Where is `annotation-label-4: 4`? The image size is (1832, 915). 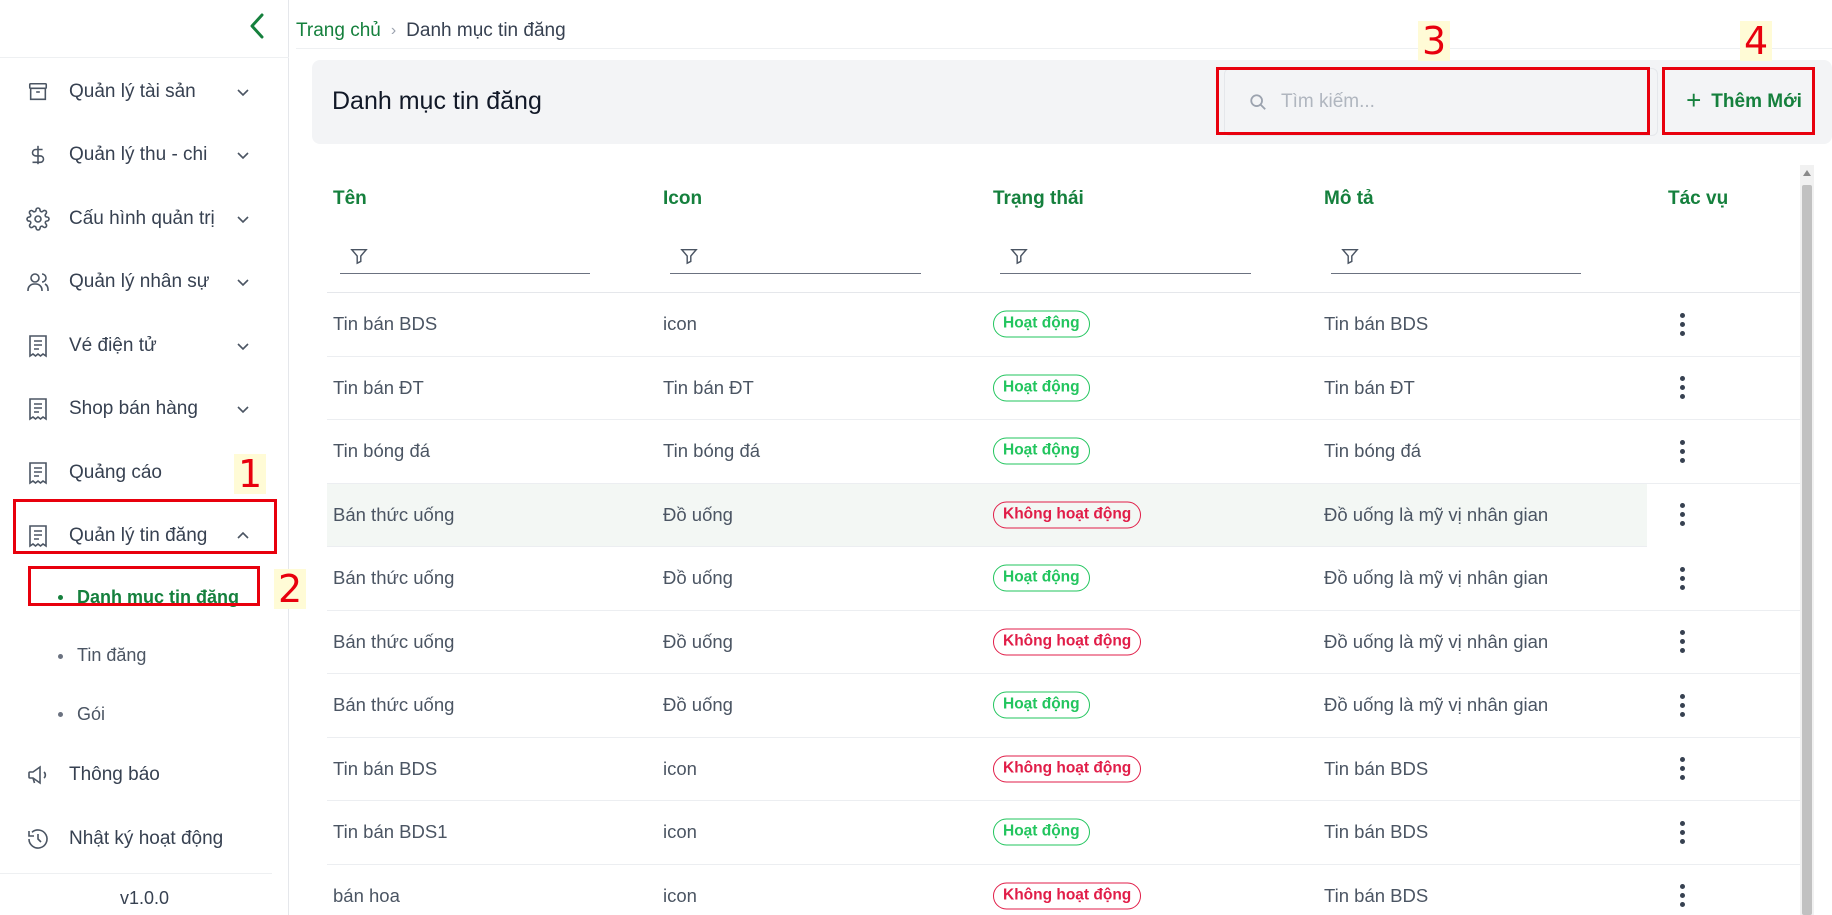 annotation-label-4: 4 is located at coordinates (1756, 41).